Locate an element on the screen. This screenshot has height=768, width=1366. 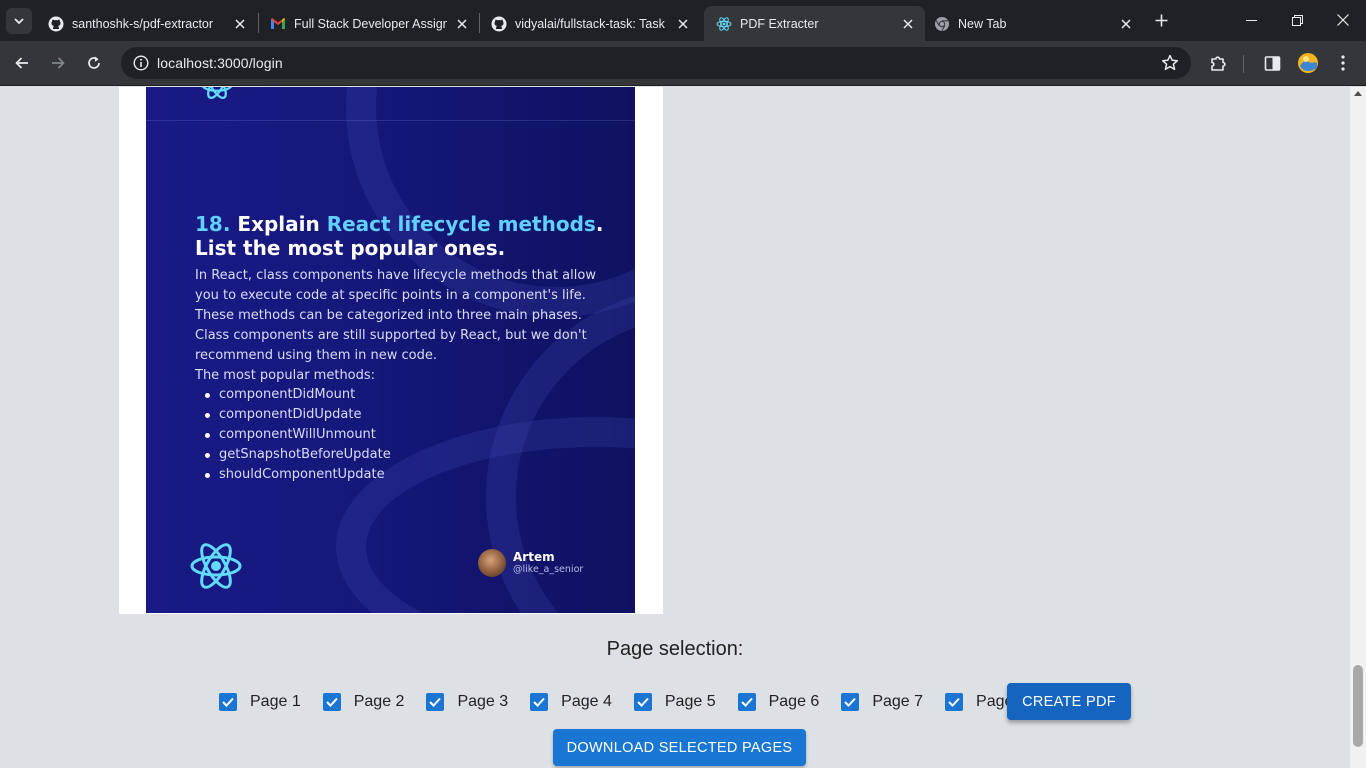
page-checkbox-1: Page 1 is located at coordinates (260, 702).